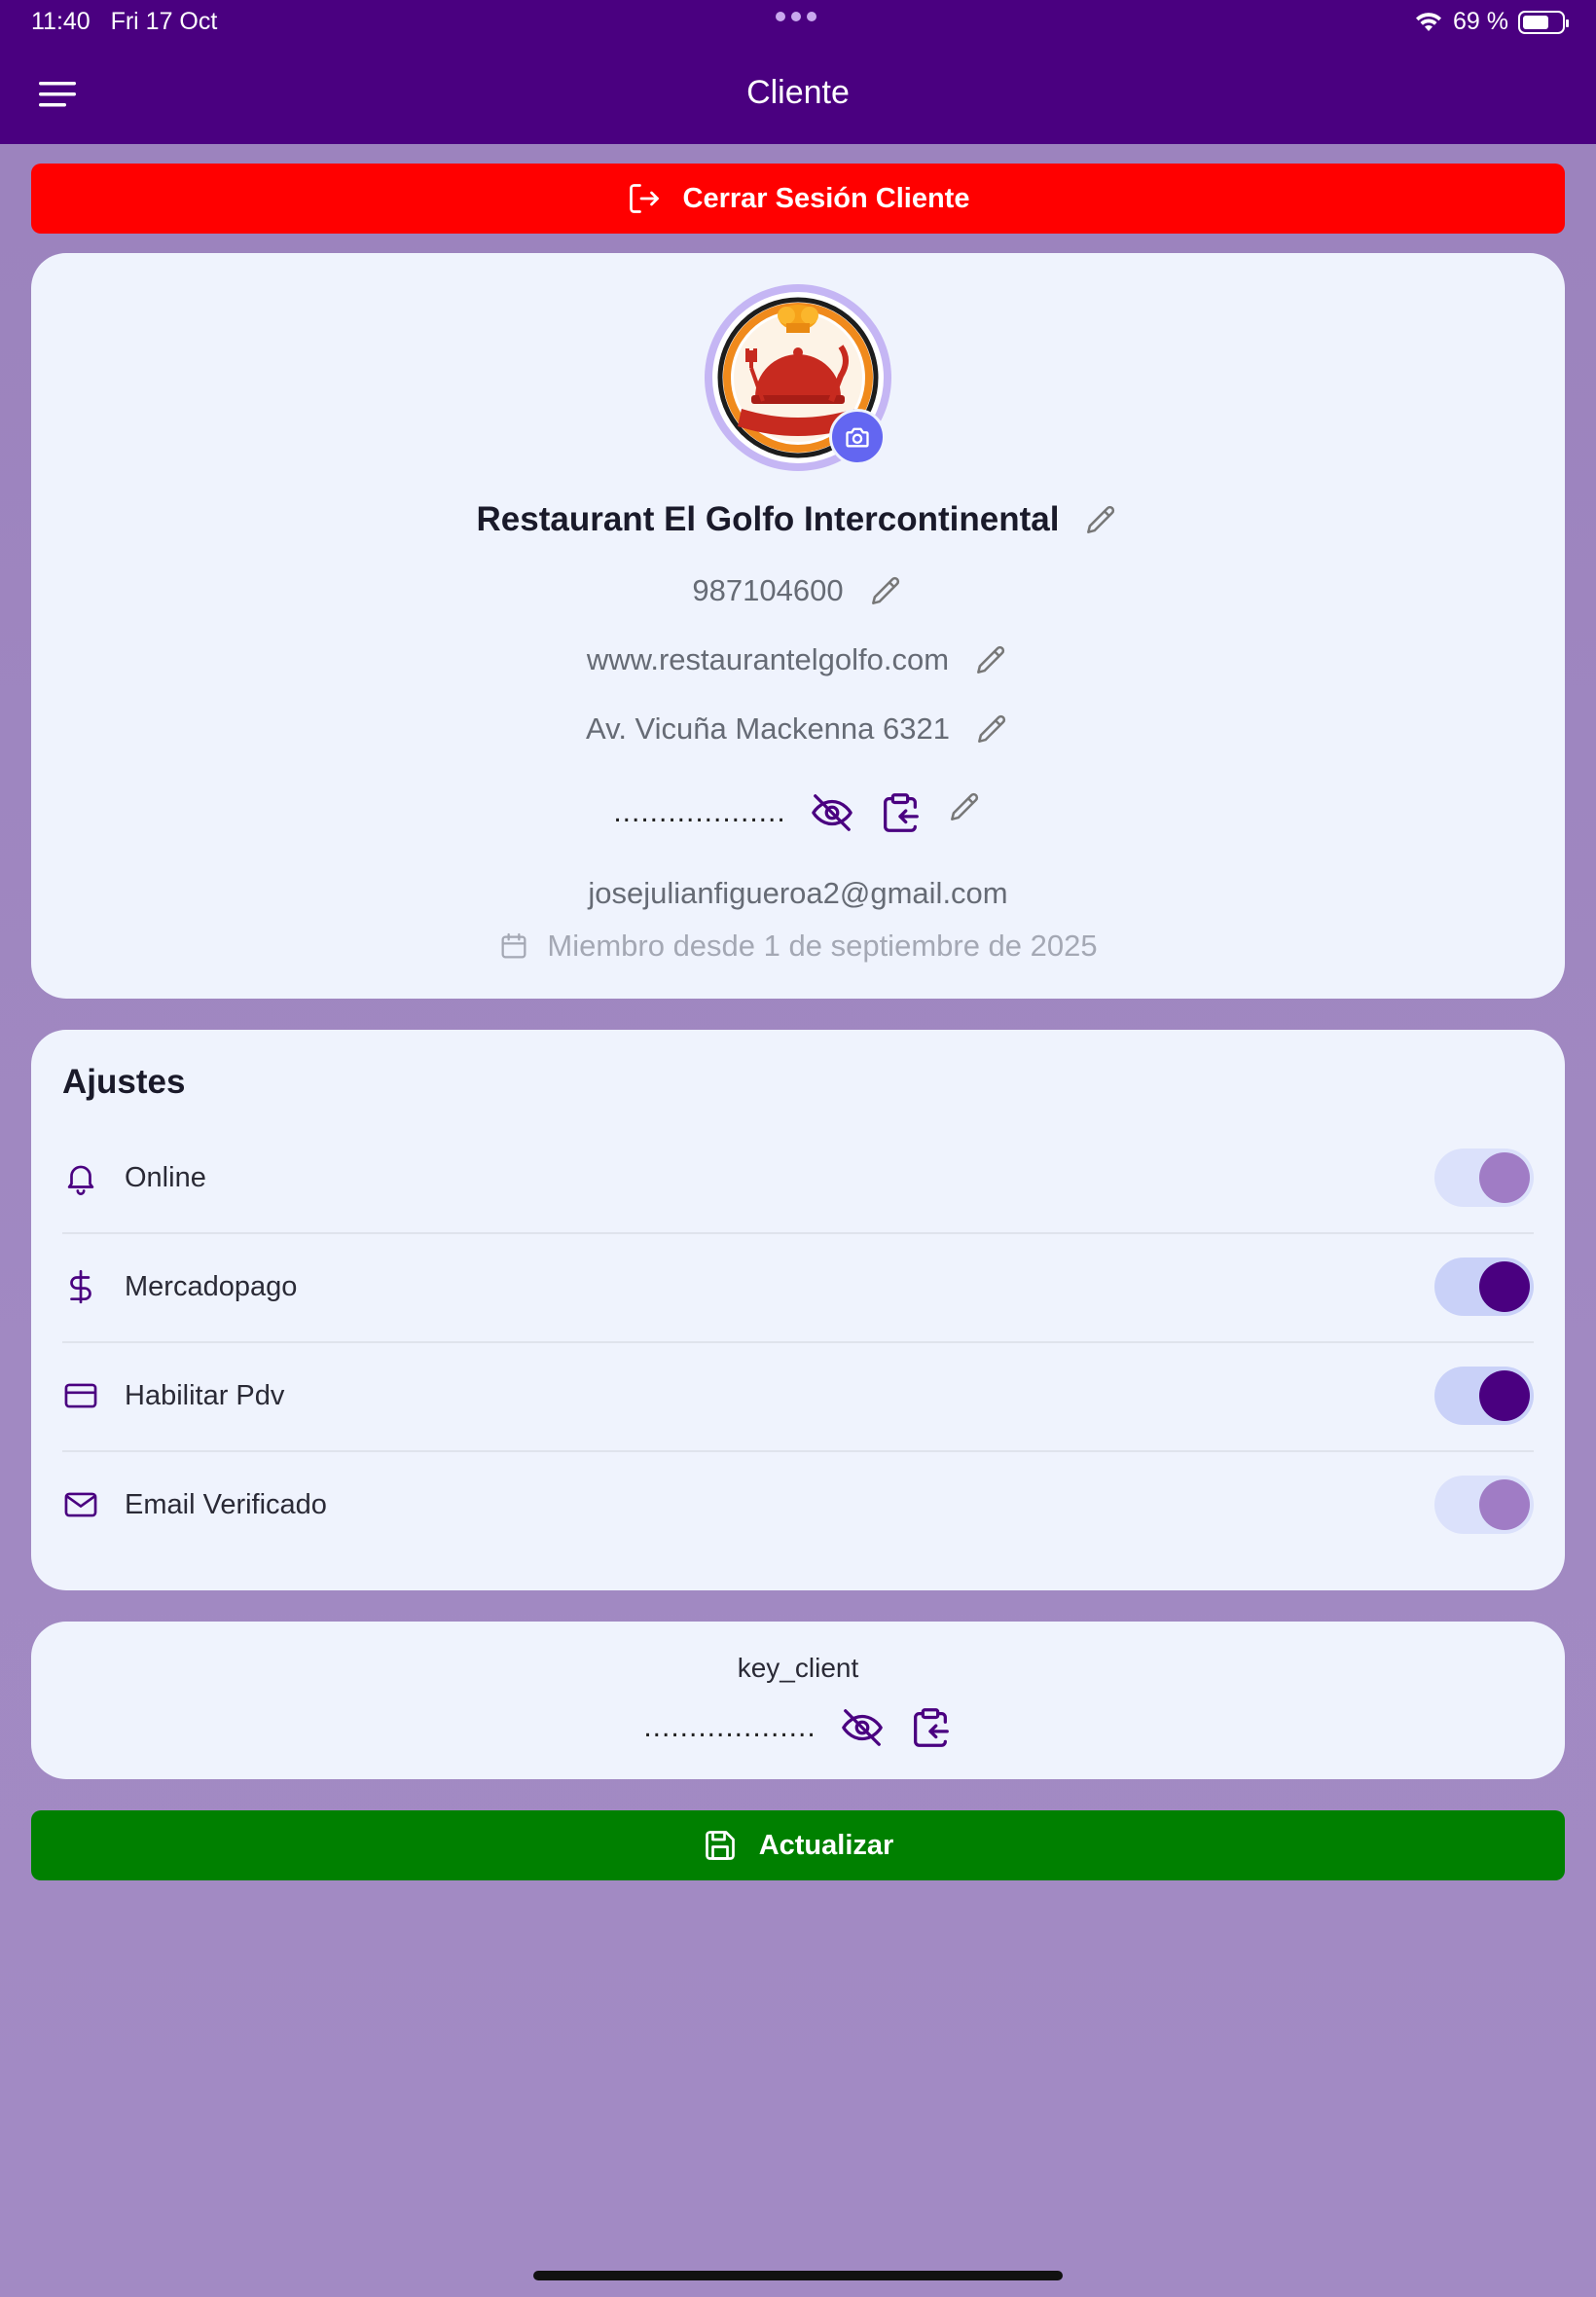 This screenshot has height=2297, width=1596. What do you see at coordinates (768, 590) in the screenshot?
I see `profile-phone: 987104600` at bounding box center [768, 590].